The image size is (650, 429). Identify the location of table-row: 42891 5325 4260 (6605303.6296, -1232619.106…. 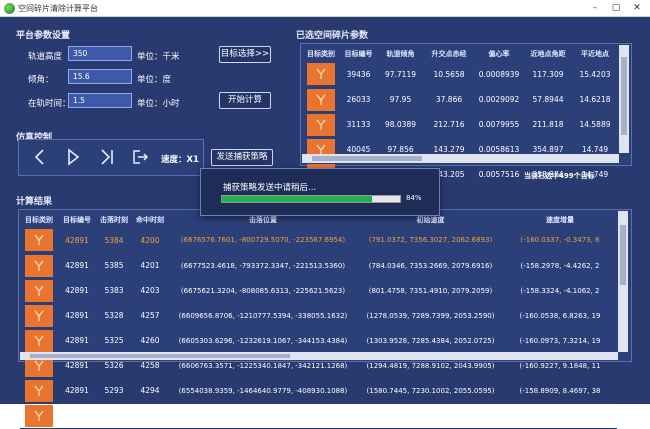
(318, 341).